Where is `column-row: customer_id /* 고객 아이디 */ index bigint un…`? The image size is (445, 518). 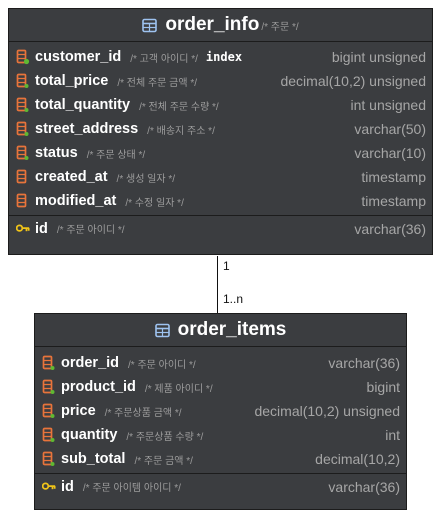 column-row: customer_id /* 고객 아이디 */ index bigint un… is located at coordinates (220, 57).